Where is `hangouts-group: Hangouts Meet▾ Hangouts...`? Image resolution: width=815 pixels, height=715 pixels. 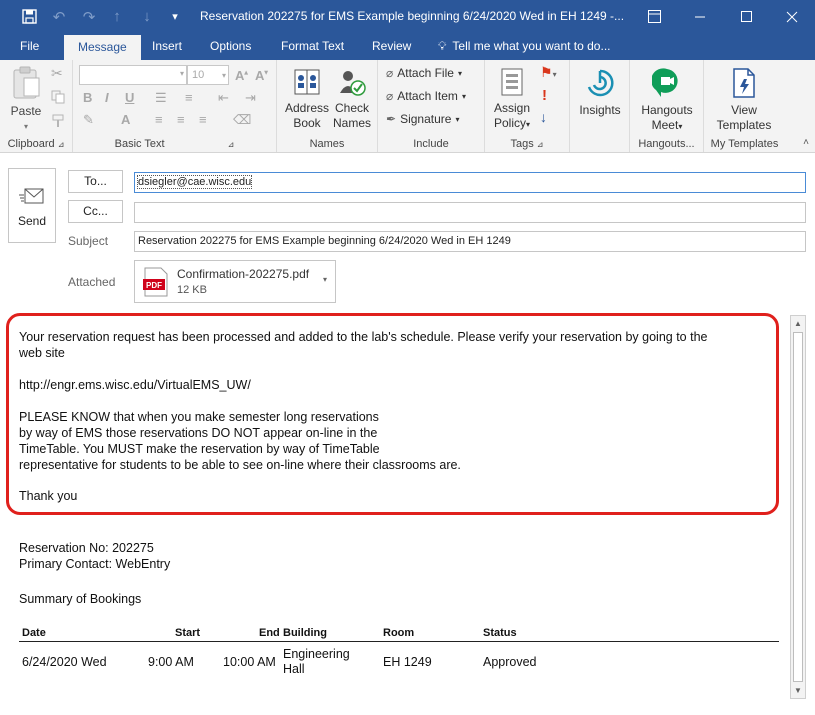 hangouts-group: Hangouts Meet▾ Hangouts... is located at coordinates (667, 106).